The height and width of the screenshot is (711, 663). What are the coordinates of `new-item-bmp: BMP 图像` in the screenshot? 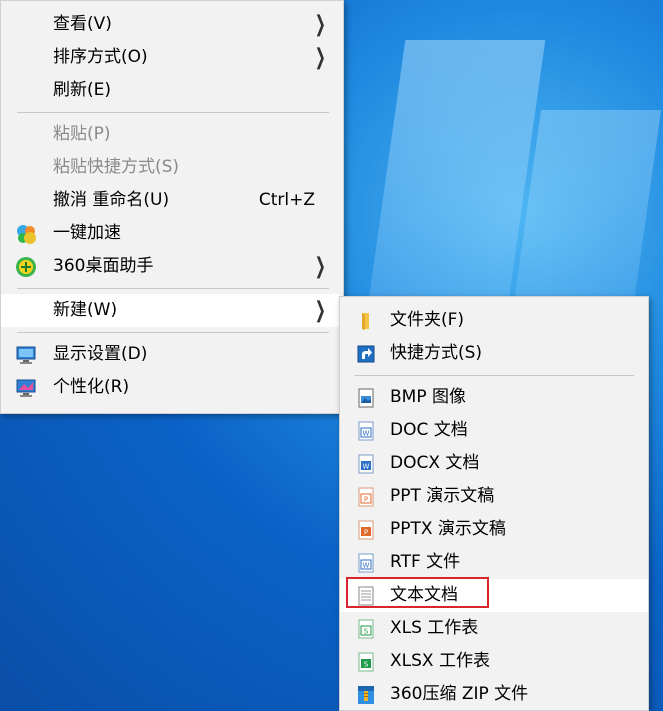 It's located at (494, 397).